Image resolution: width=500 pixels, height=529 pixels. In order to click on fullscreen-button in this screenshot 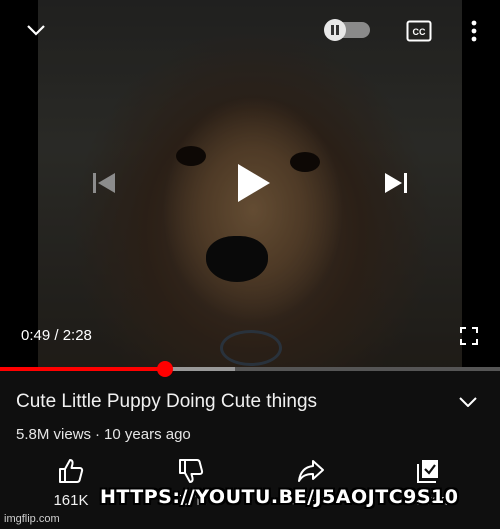, I will do `click(469, 336)`.